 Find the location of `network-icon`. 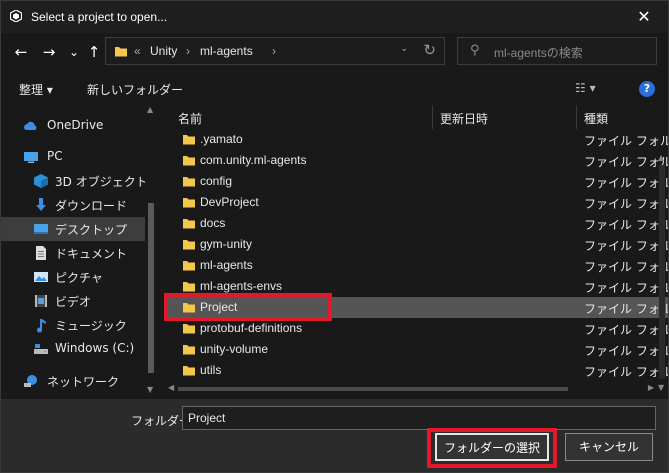

network-icon is located at coordinates (30, 381).